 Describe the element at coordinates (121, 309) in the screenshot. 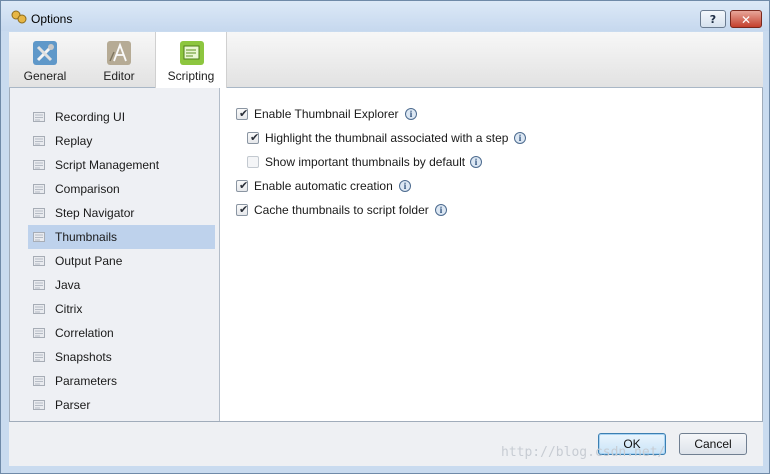

I see `sidebar-item-citrix: Citrix` at that location.